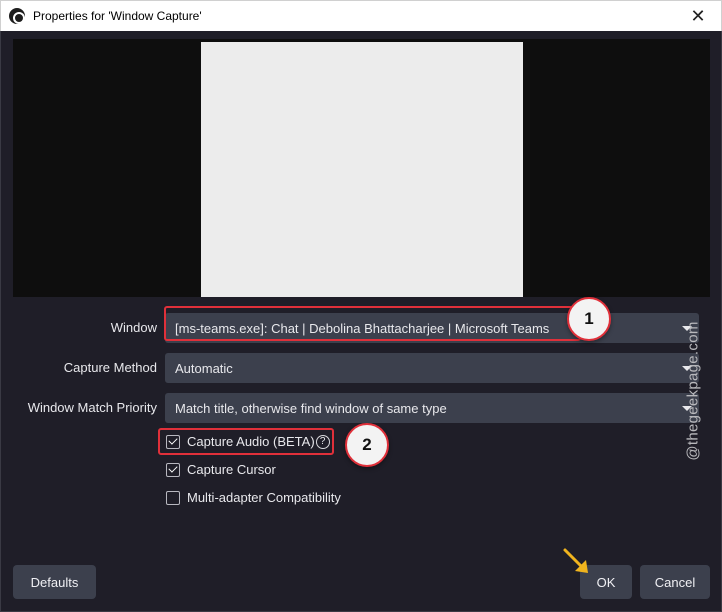 The image size is (722, 612). Describe the element at coordinates (251, 441) in the screenshot. I see `capture-audio-label: Capture Audio (BETA)` at that location.